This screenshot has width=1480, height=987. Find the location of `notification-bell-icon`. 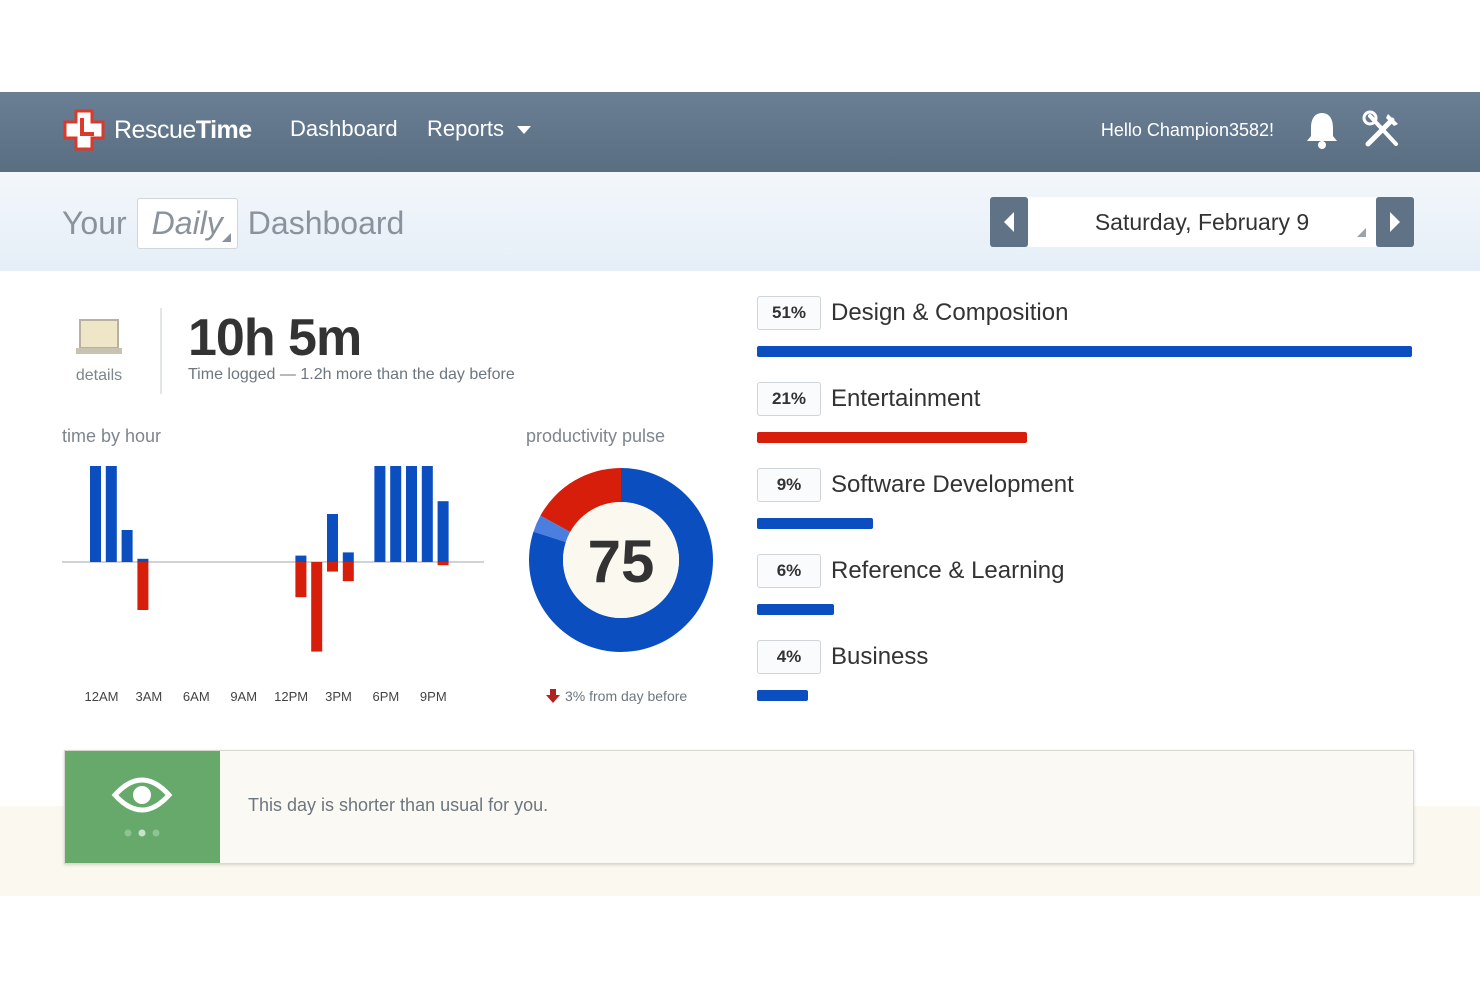

notification-bell-icon is located at coordinates (1322, 132).